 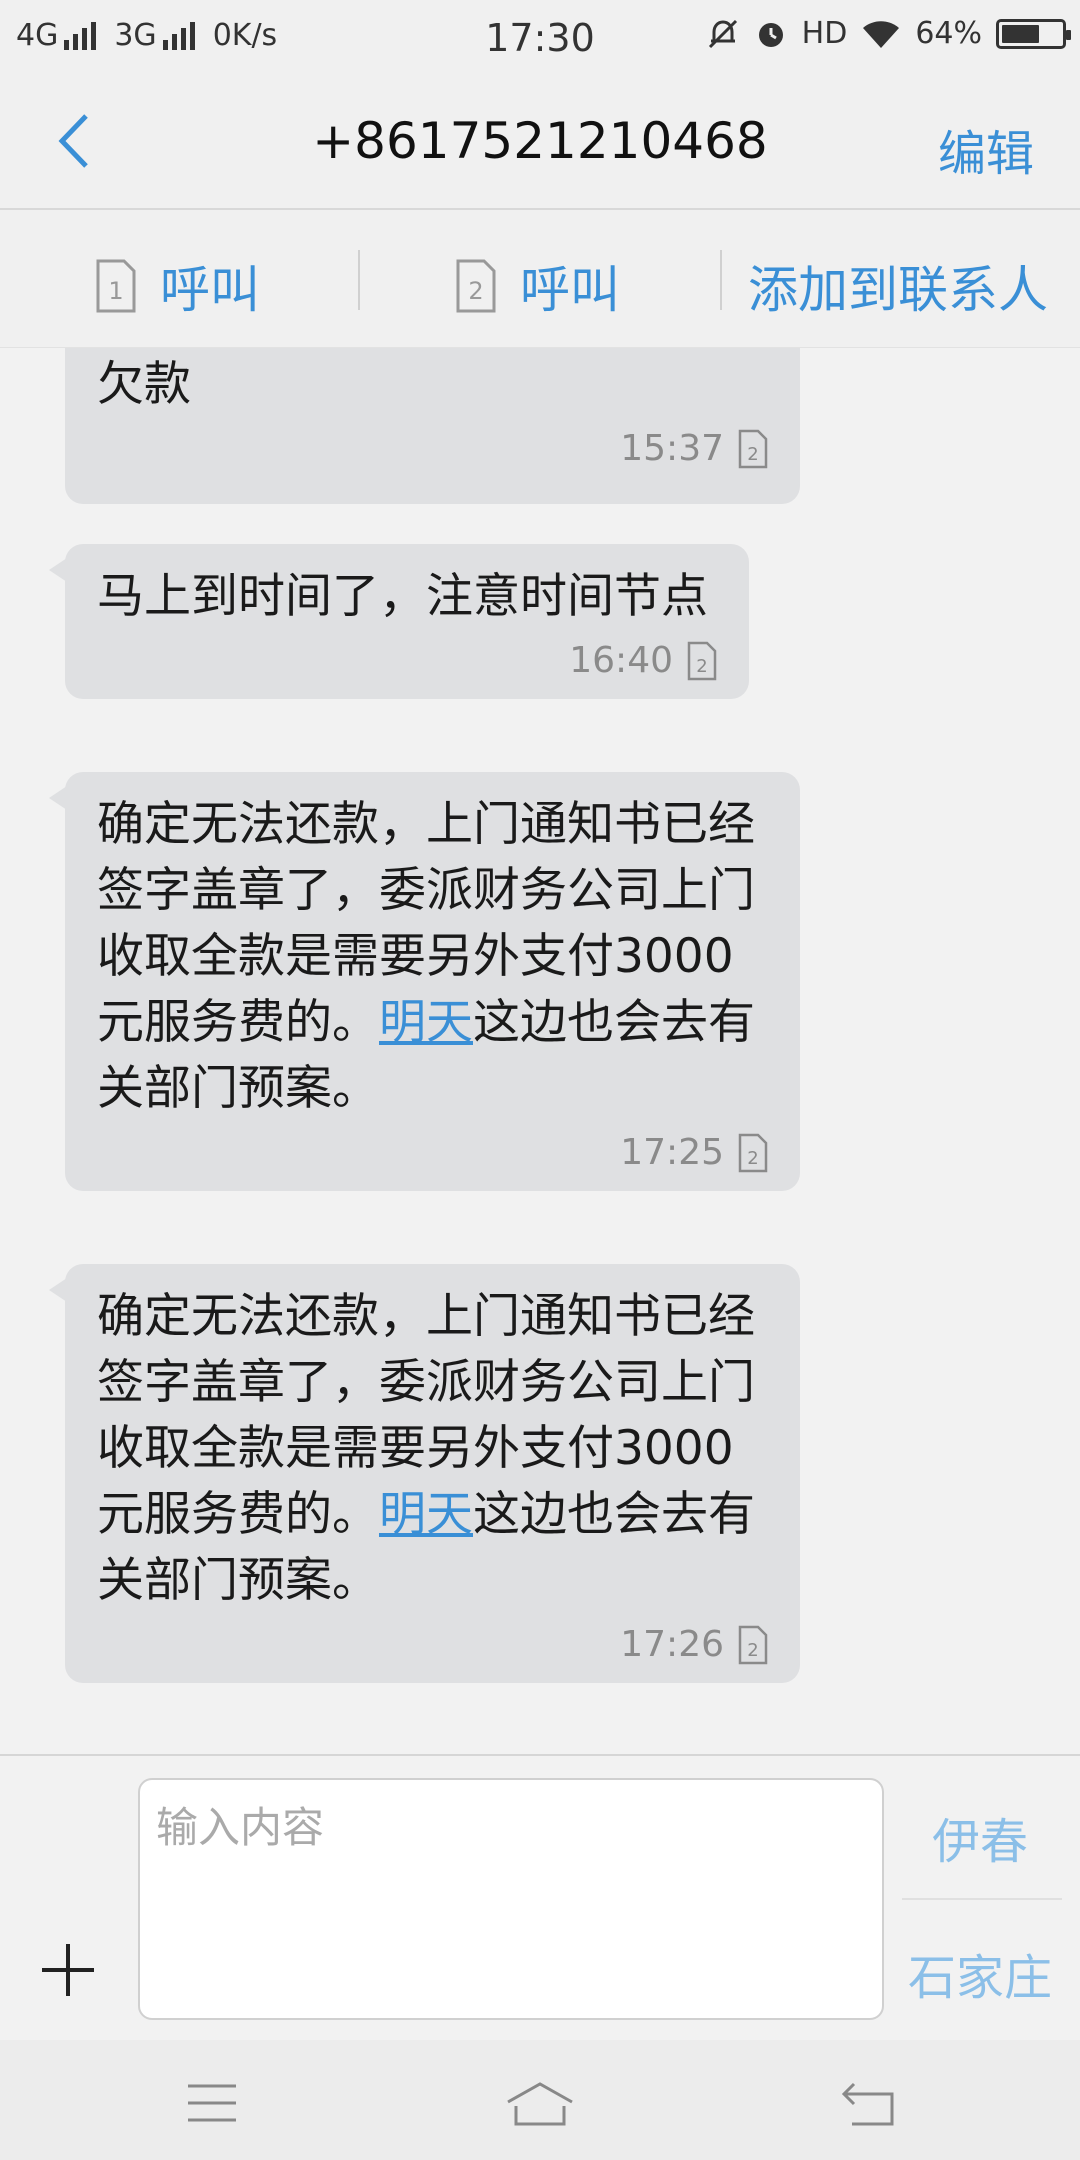 What do you see at coordinates (432, 448) in the screenshot?
I see `message-meta: 15:37 2` at bounding box center [432, 448].